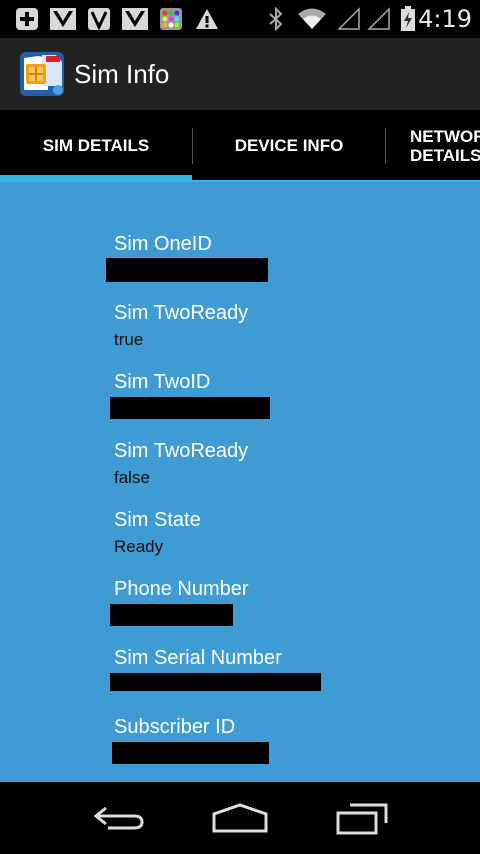 The height and width of the screenshot is (854, 480). I want to click on app-title: Sim Info, so click(122, 74).